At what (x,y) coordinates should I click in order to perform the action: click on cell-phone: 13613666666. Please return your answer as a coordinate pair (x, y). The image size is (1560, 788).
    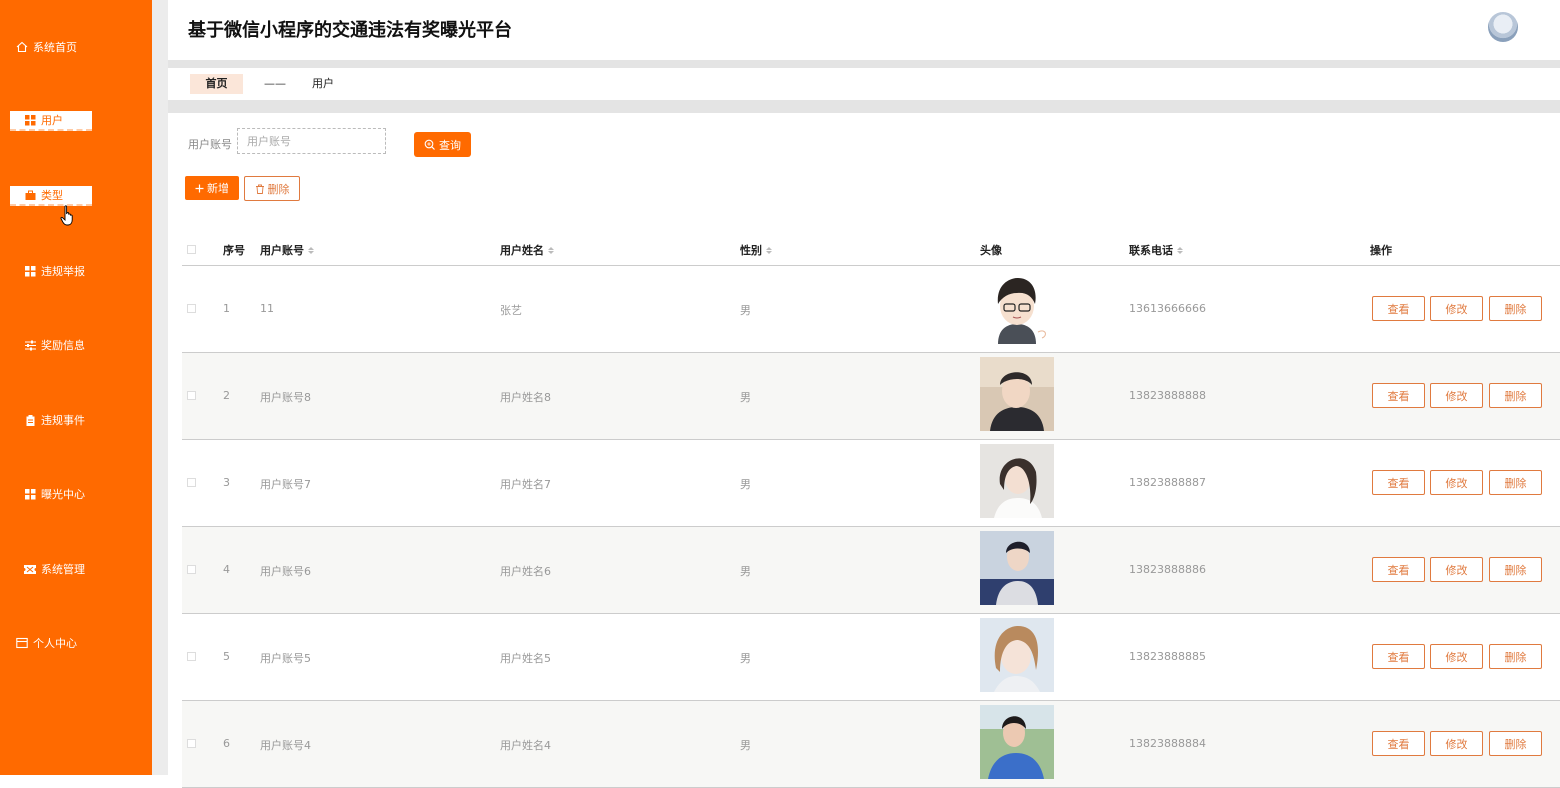
    Looking at the image, I should click on (1167, 308).